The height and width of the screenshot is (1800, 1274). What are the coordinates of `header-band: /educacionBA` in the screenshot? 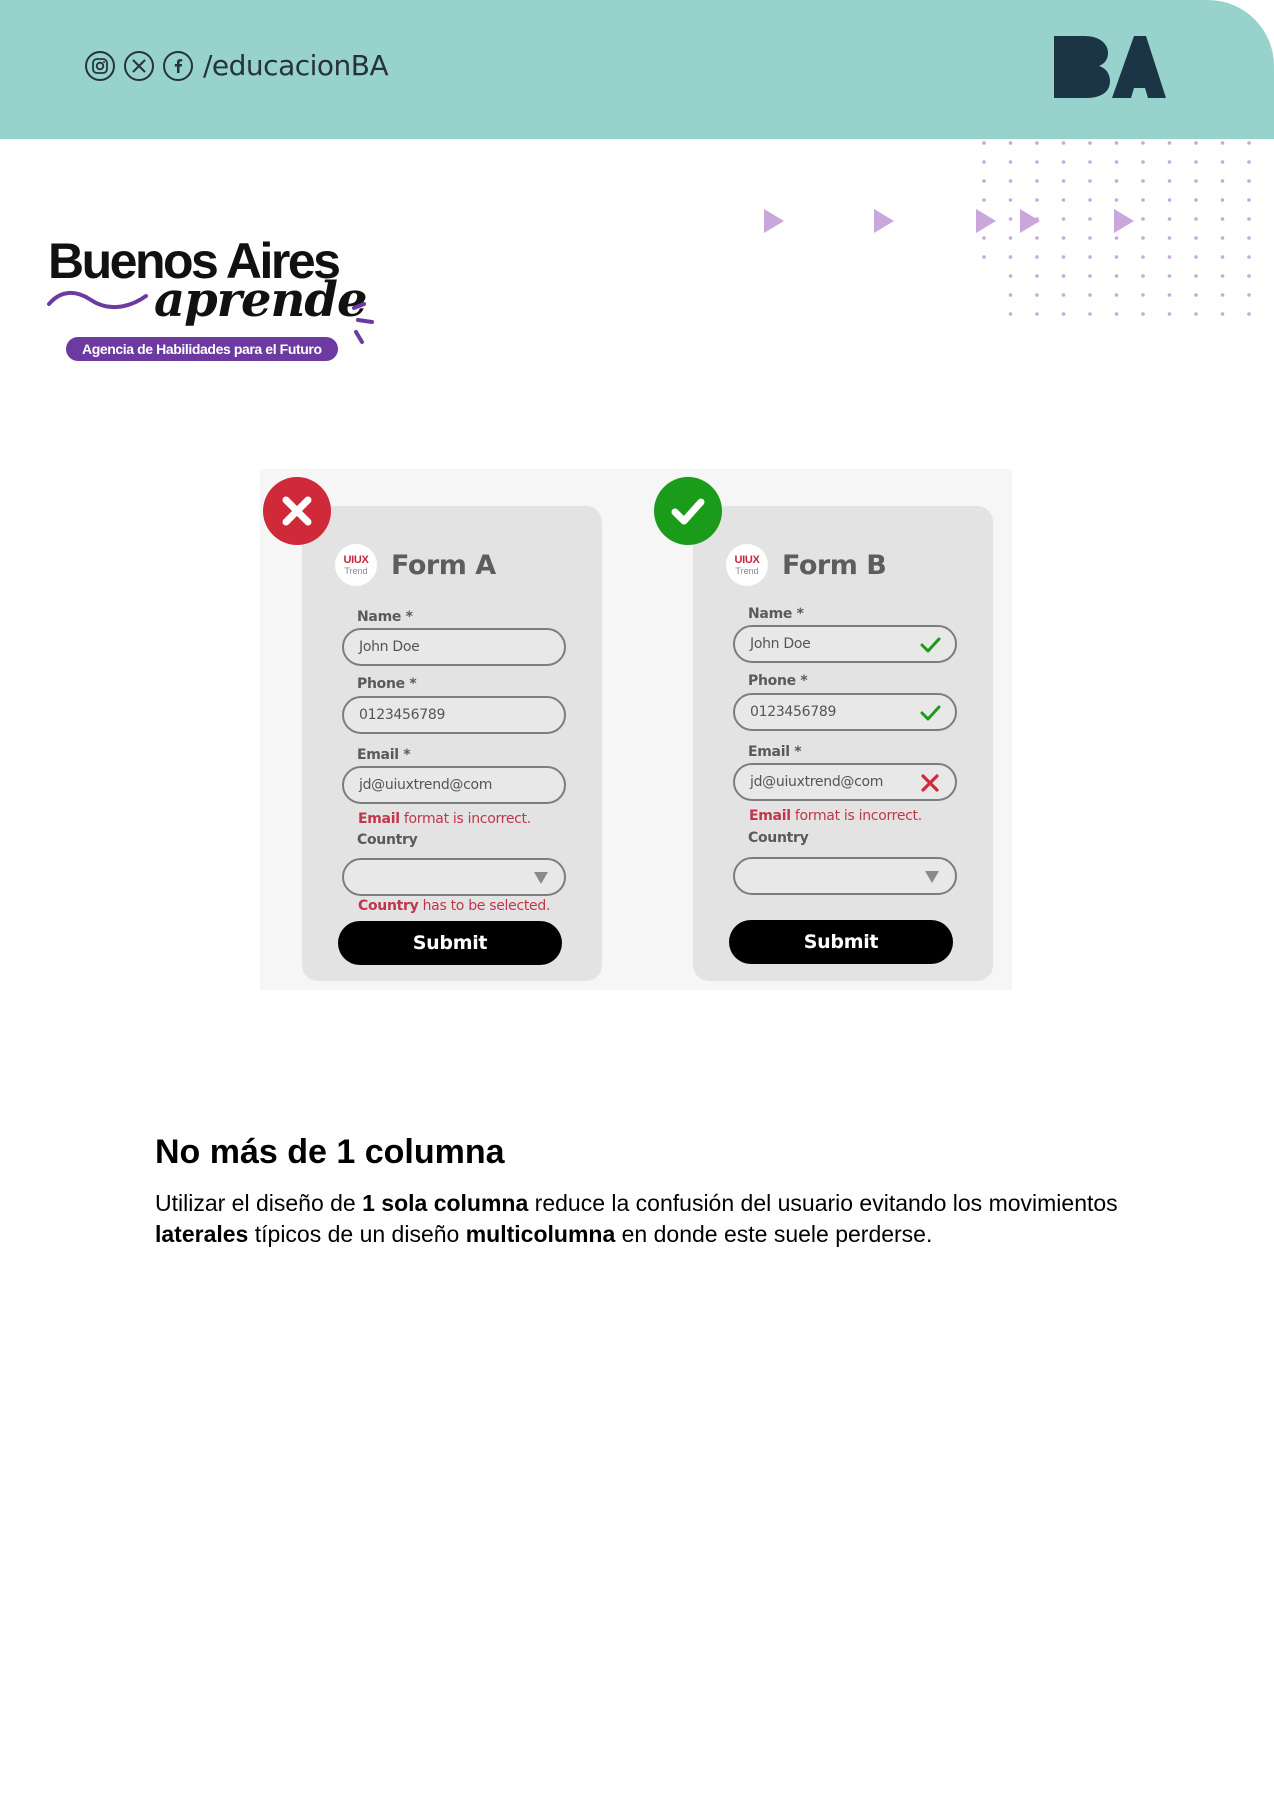 It's located at (637, 69).